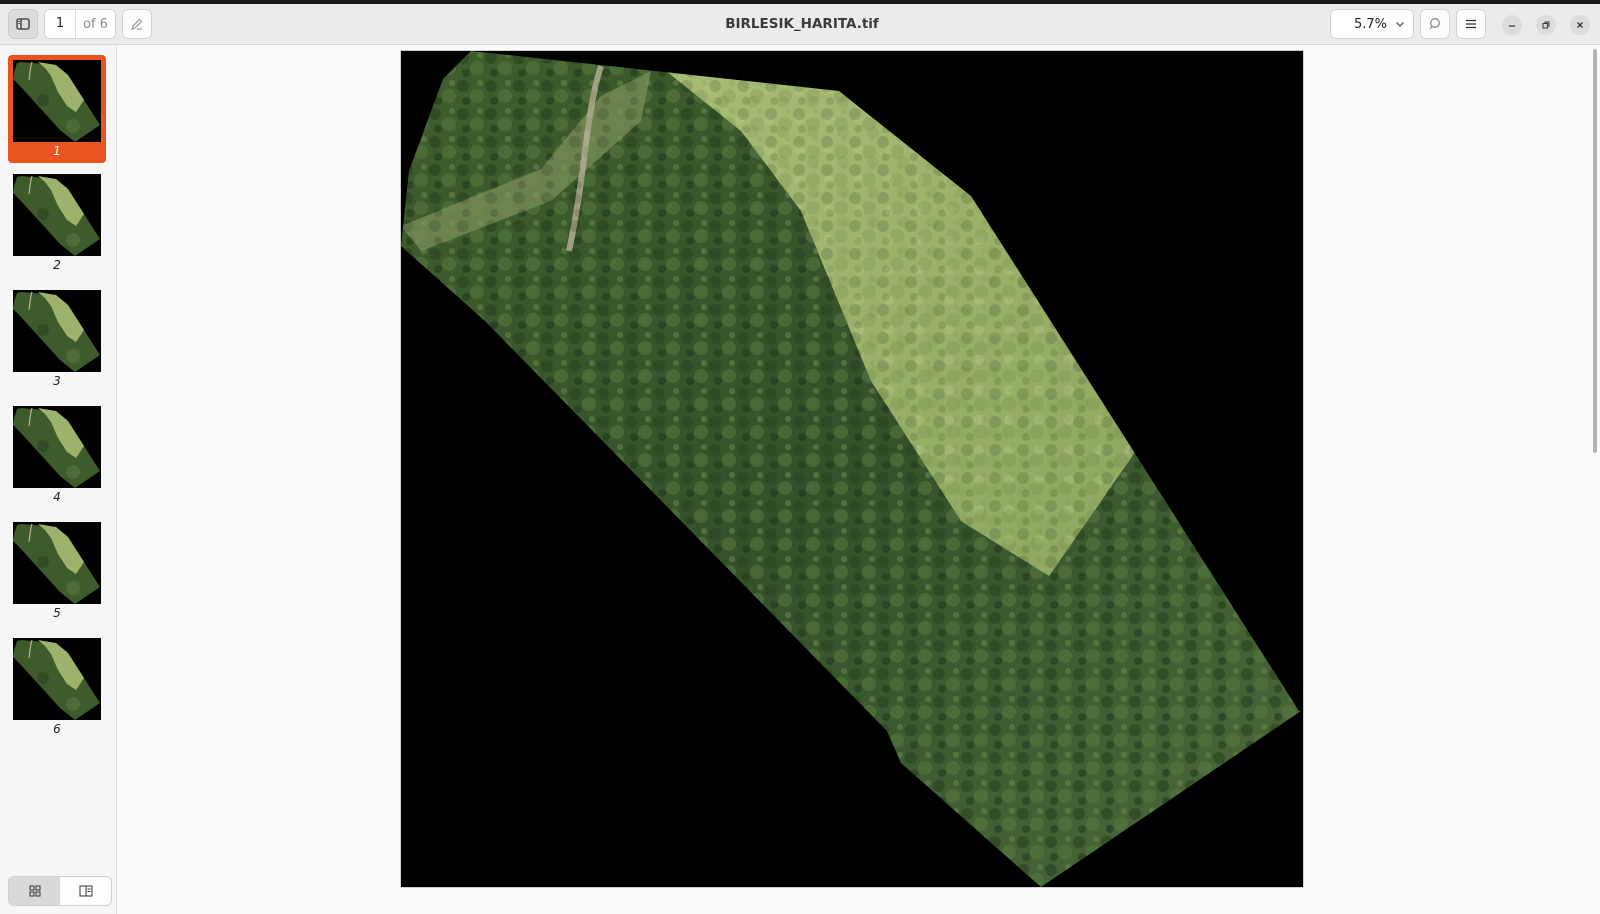 The width and height of the screenshot is (1600, 914). I want to click on close-button, so click(1580, 25).